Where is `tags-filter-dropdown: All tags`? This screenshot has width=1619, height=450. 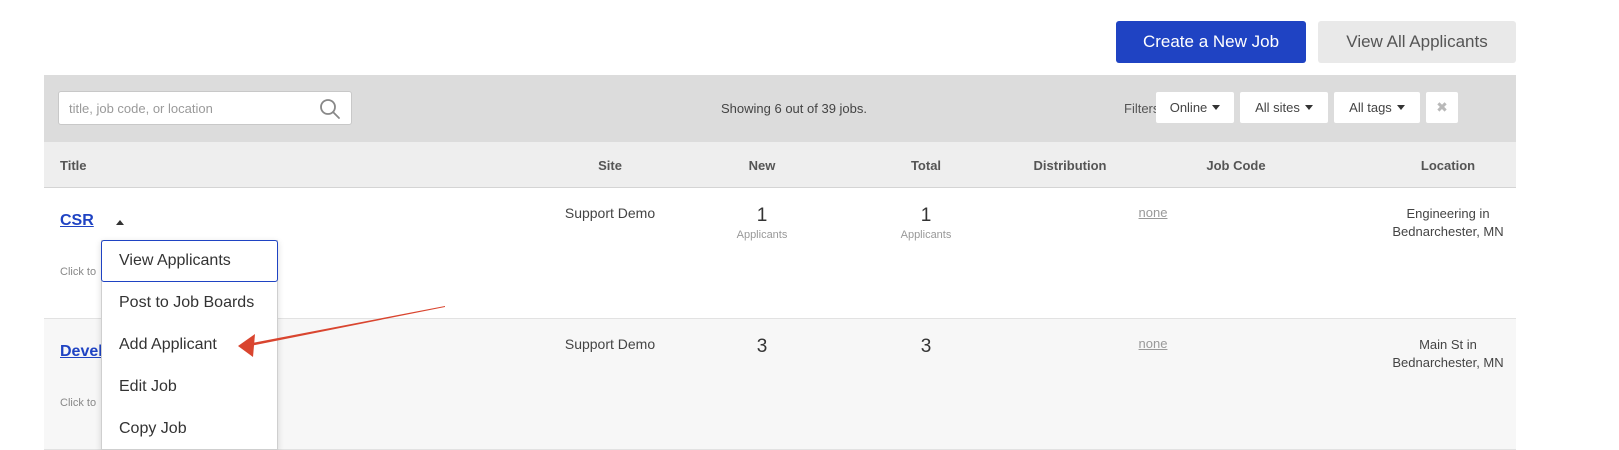
tags-filter-dropdown: All tags is located at coordinates (1377, 107).